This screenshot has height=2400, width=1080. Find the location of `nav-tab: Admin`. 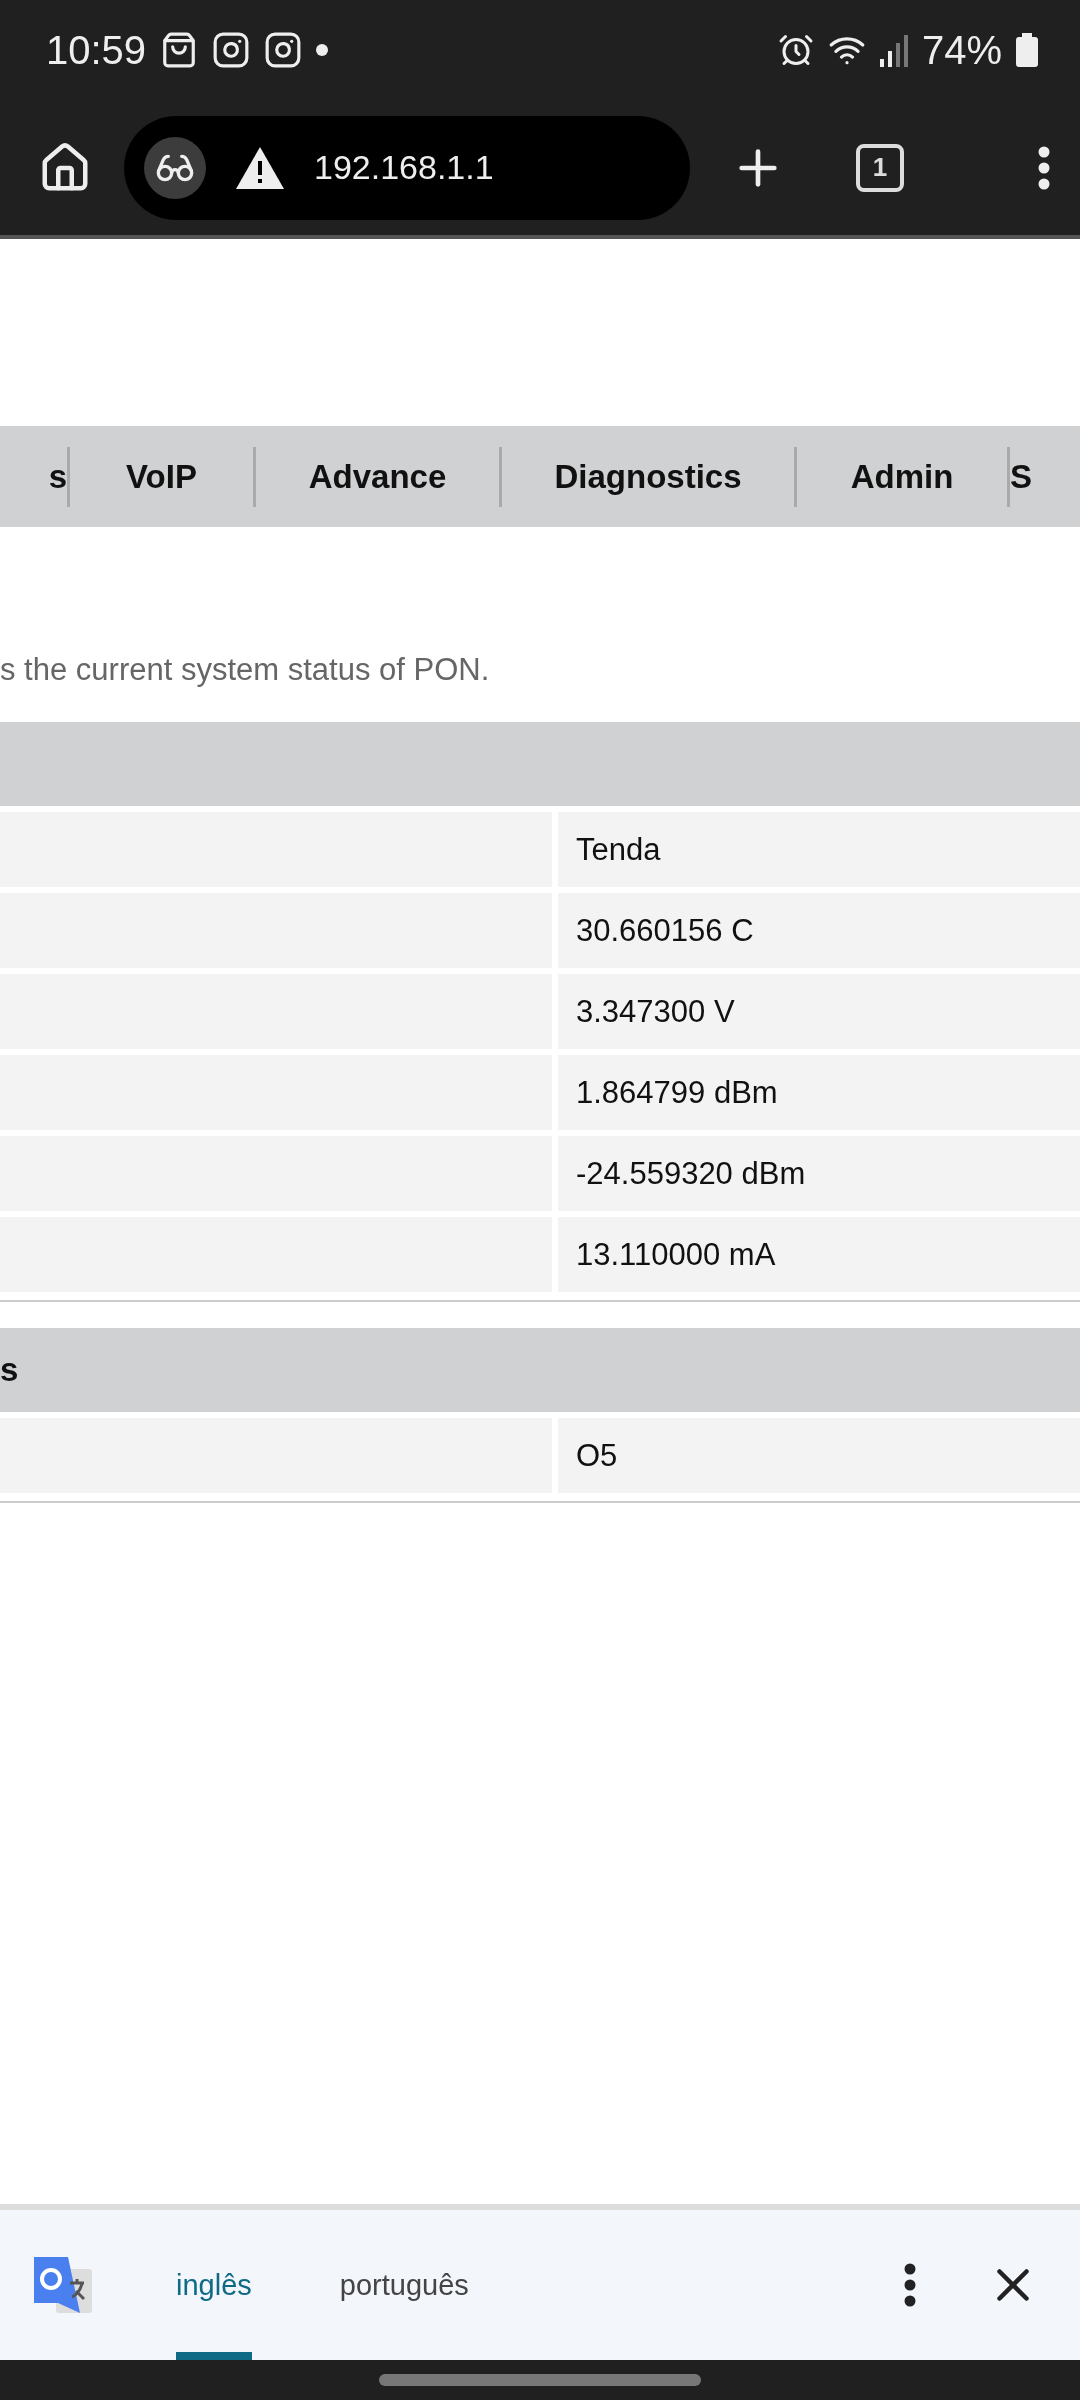

nav-tab: Admin is located at coordinates (903, 476).